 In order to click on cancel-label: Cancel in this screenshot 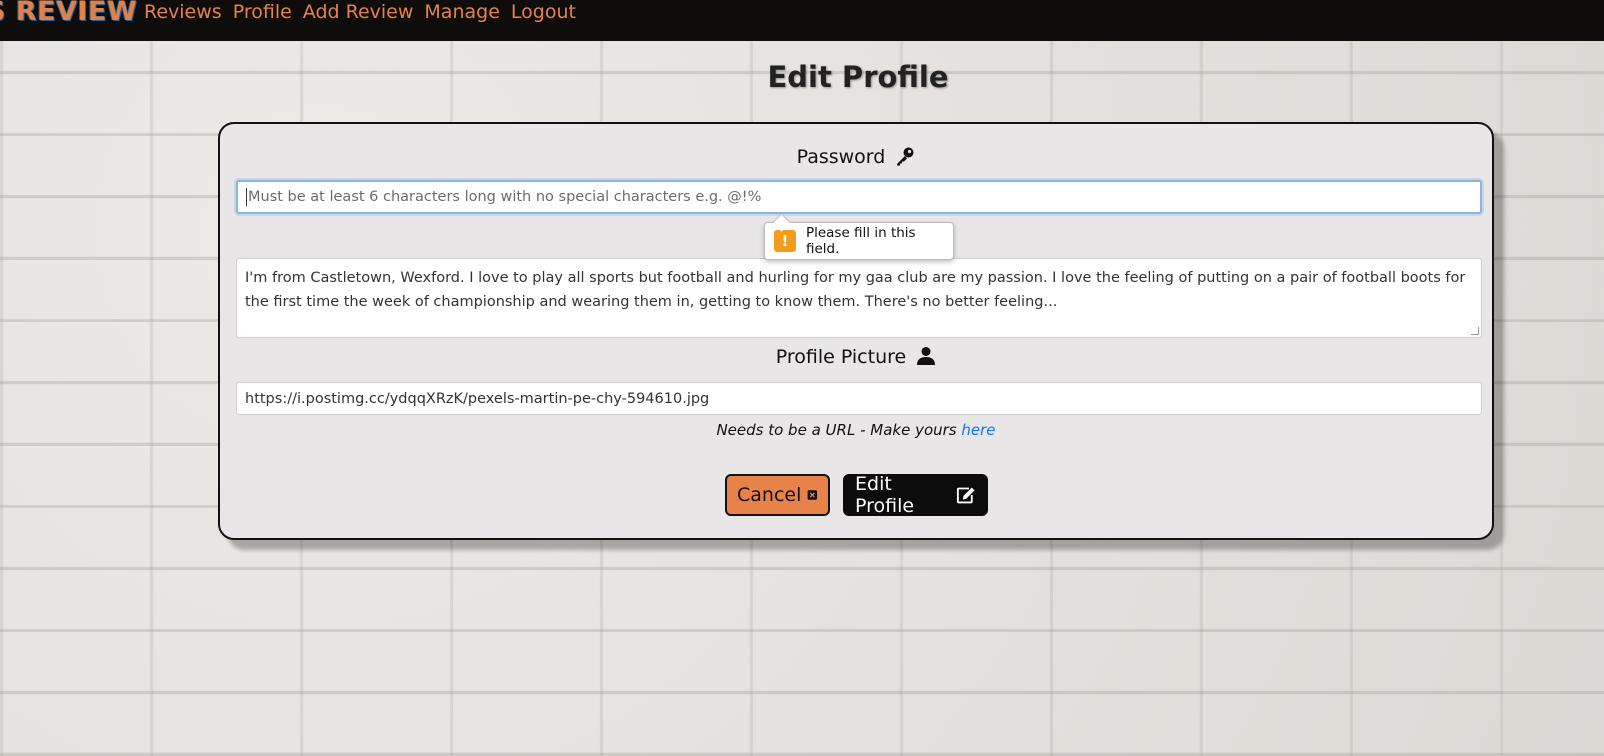, I will do `click(769, 495)`.